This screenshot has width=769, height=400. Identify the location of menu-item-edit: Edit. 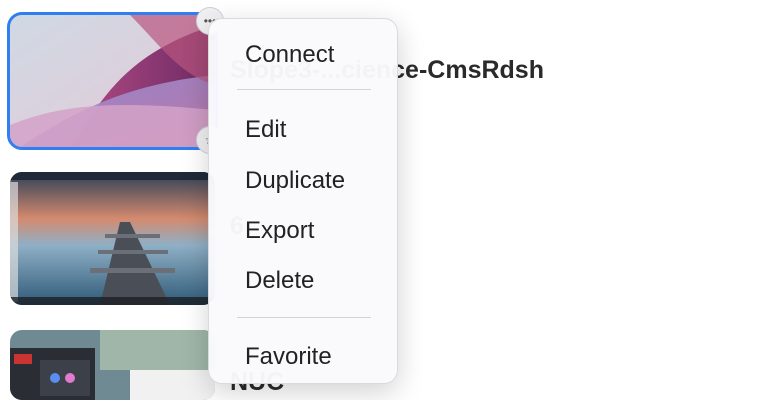
(265, 130).